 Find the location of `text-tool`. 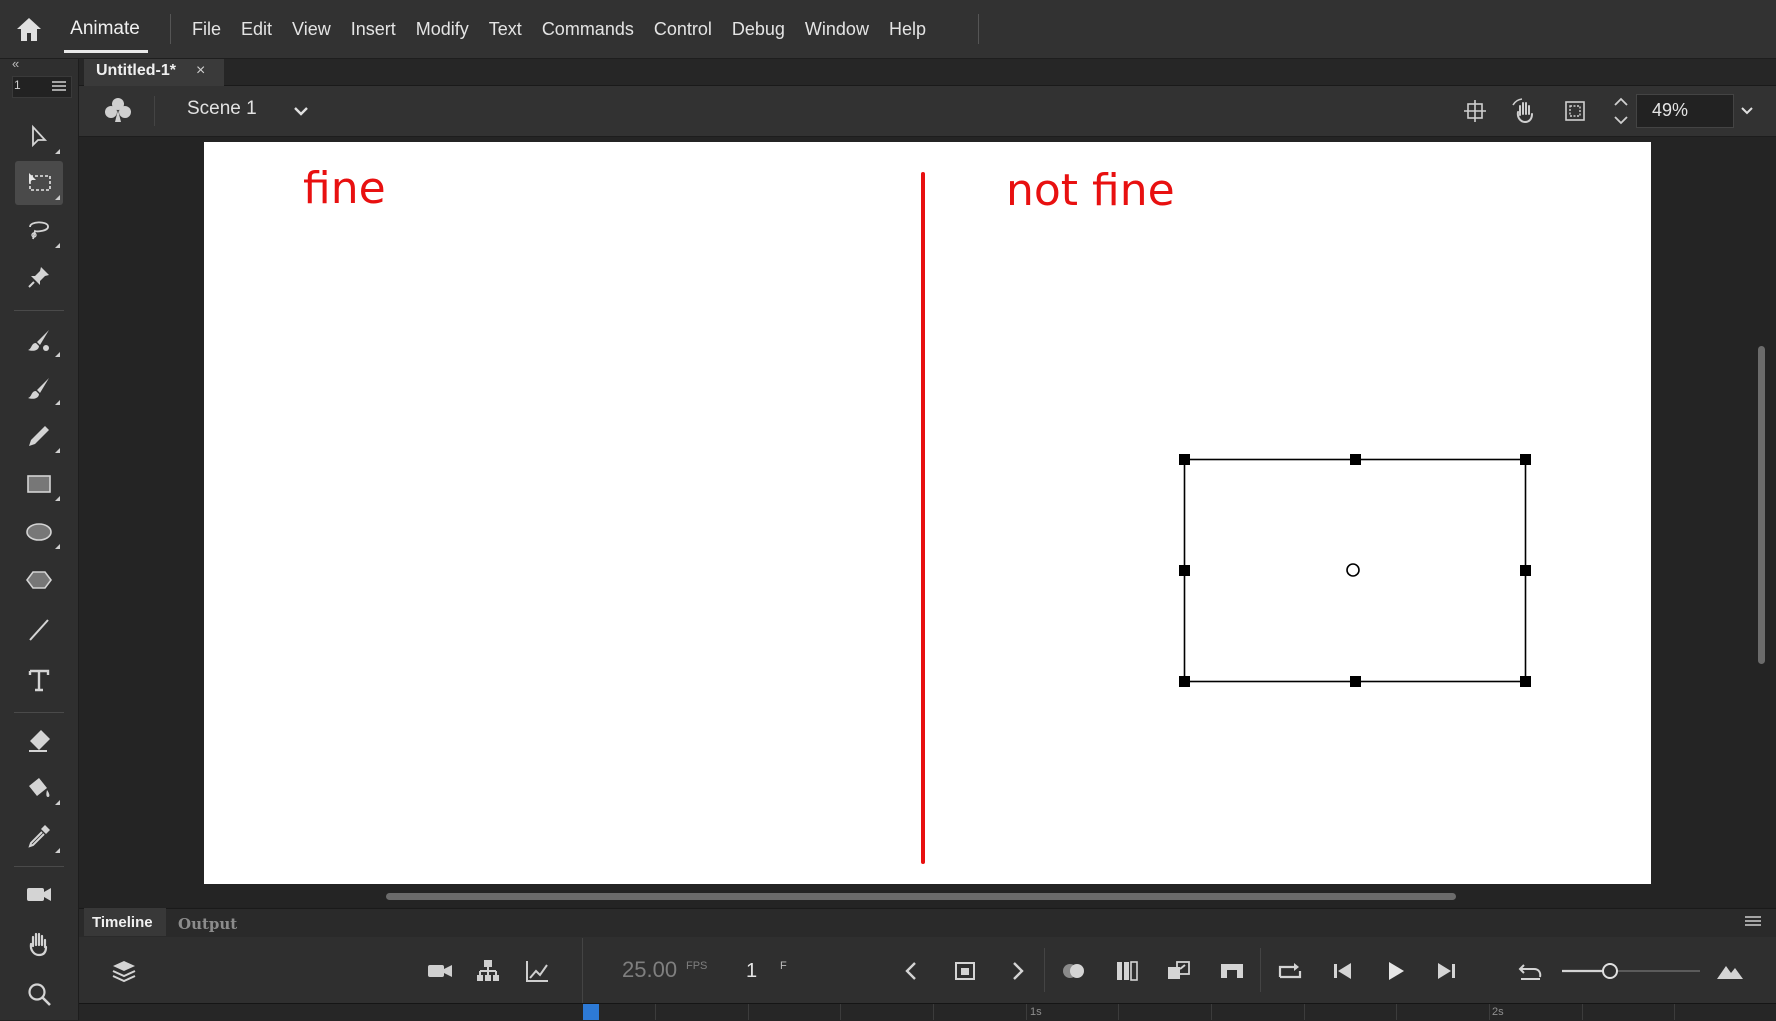

text-tool is located at coordinates (39, 680).